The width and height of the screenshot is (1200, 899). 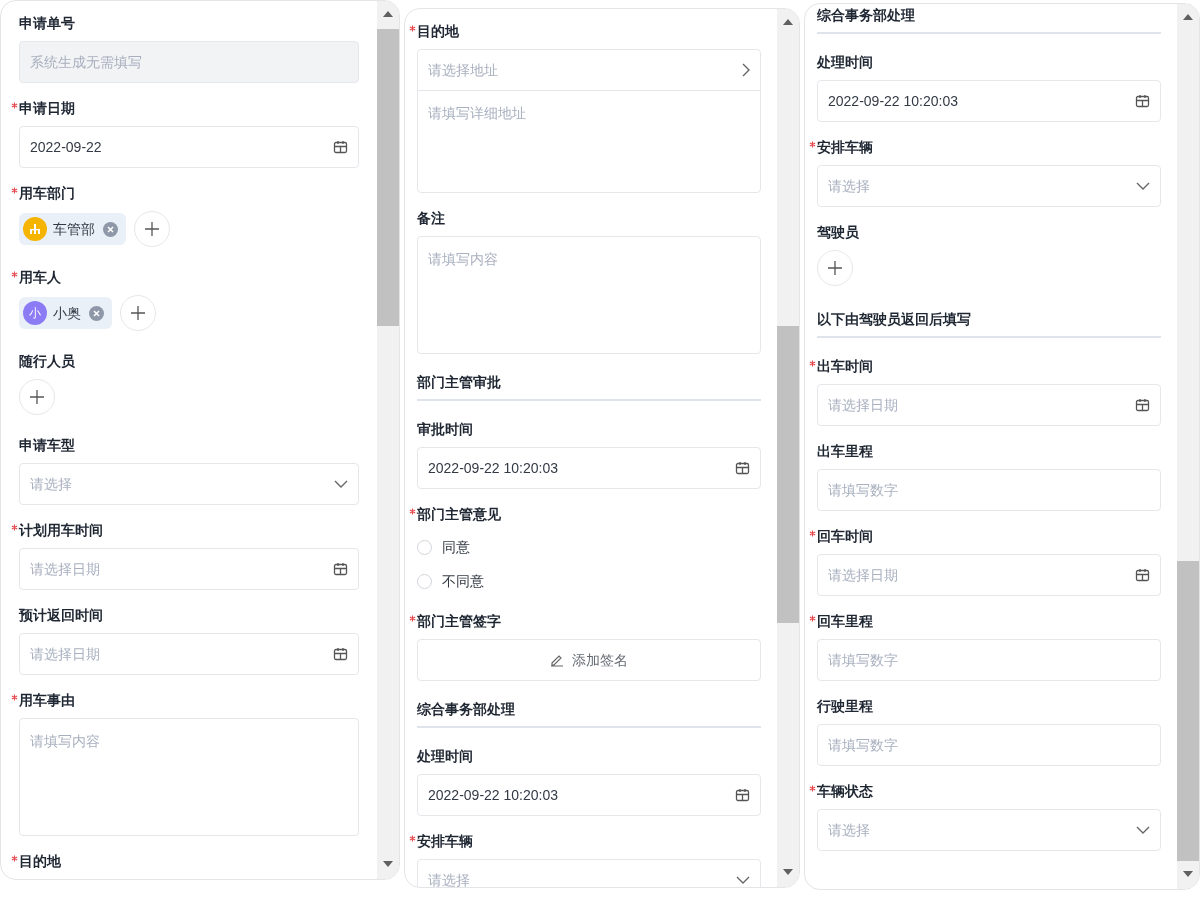 What do you see at coordinates (459, 514) in the screenshot?
I see `field-label: 部门主管意见` at bounding box center [459, 514].